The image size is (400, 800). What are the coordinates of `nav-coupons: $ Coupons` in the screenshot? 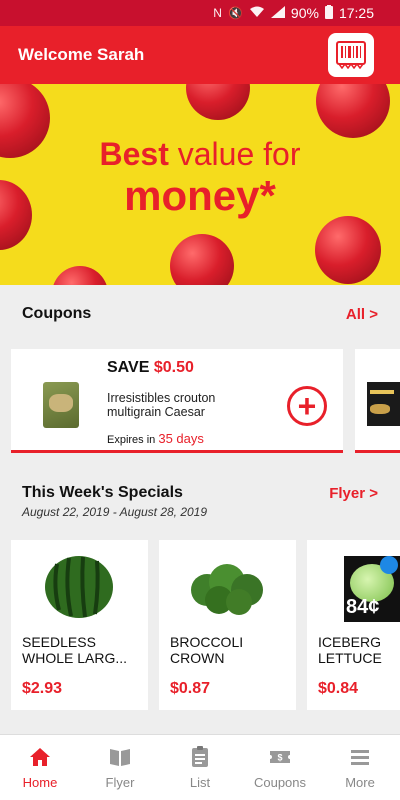 It's located at (280, 767).